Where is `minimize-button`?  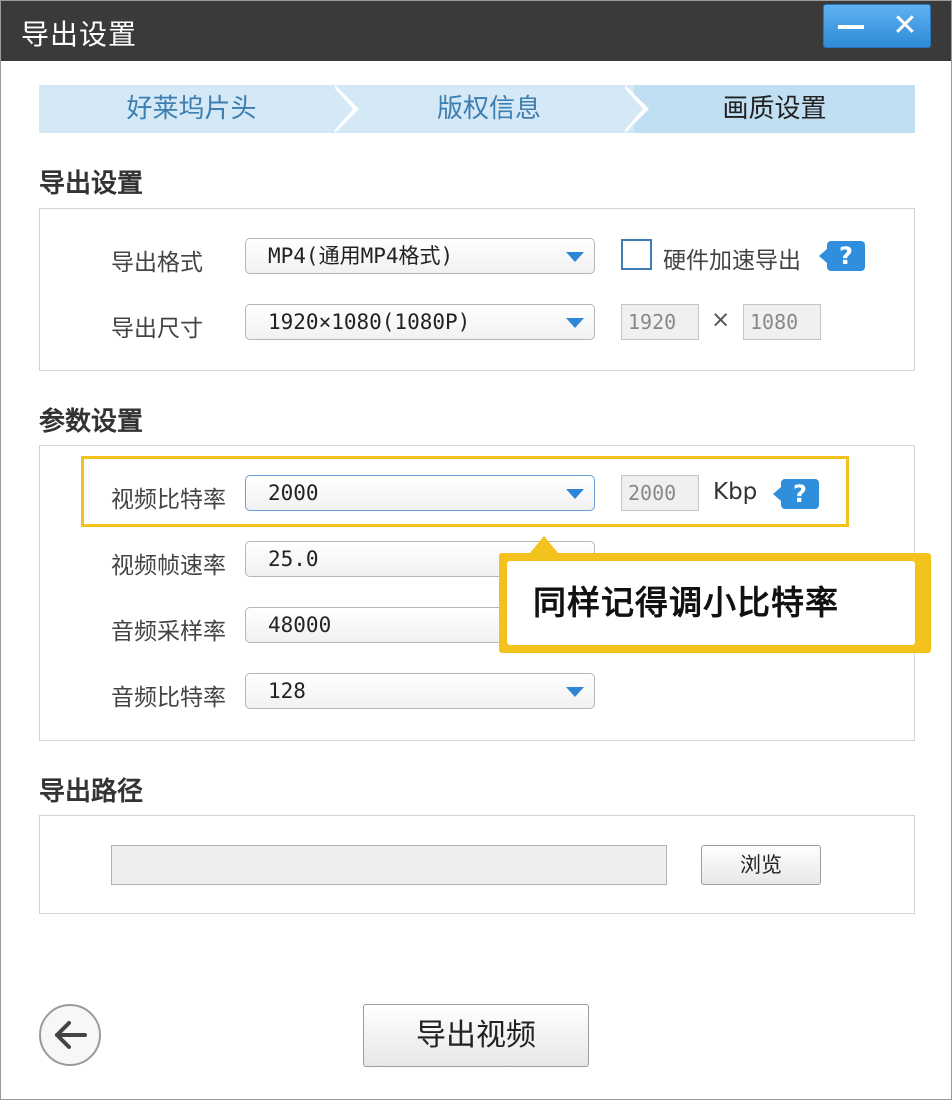
minimize-button is located at coordinates (851, 26).